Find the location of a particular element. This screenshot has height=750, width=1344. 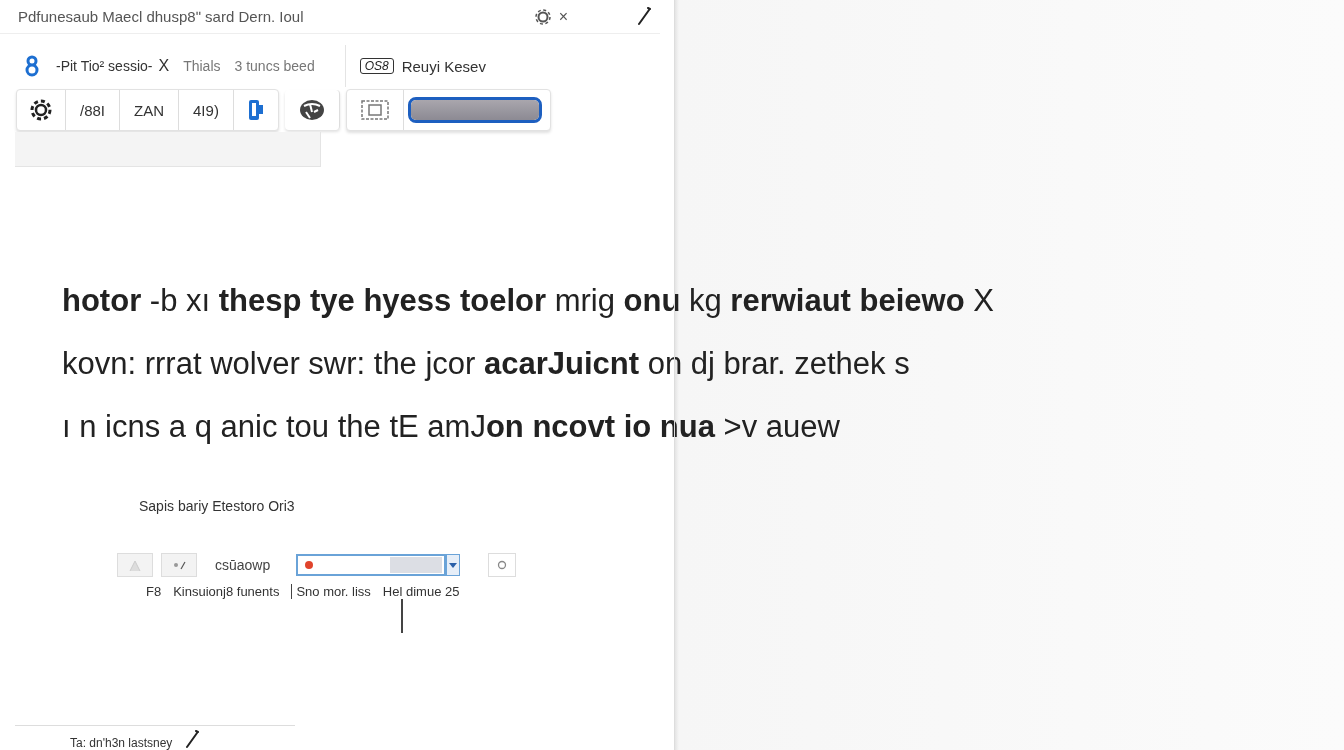

footer-text: Ta: dn'h3n lastsney is located at coordinates (121, 743).